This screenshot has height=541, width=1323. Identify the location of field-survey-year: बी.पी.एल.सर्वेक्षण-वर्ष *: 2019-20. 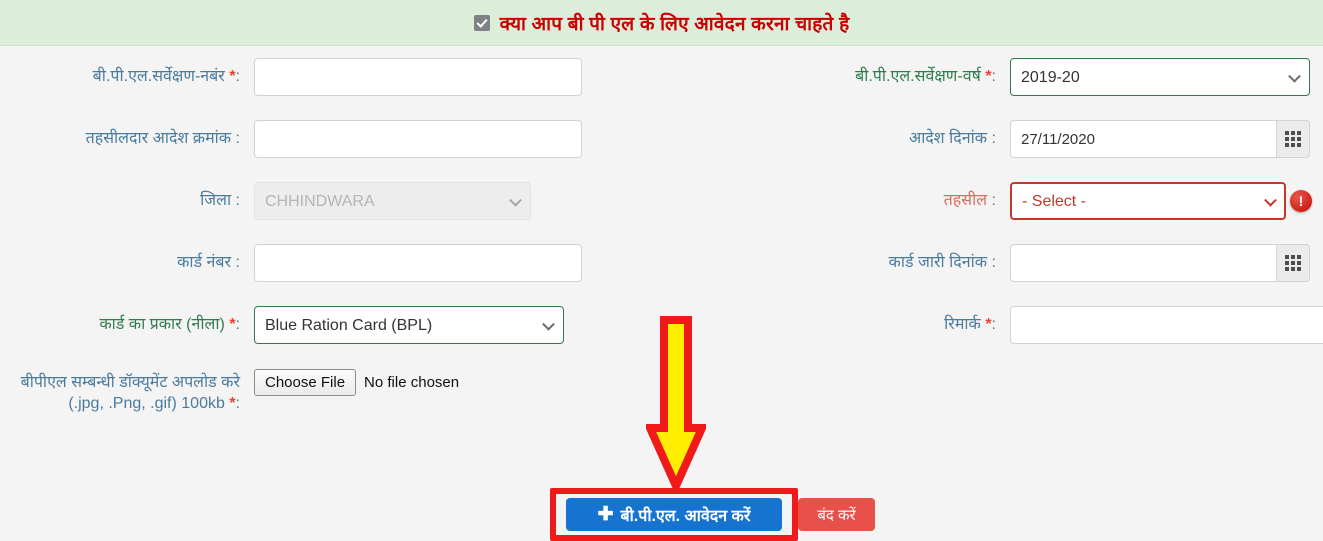
(986, 77).